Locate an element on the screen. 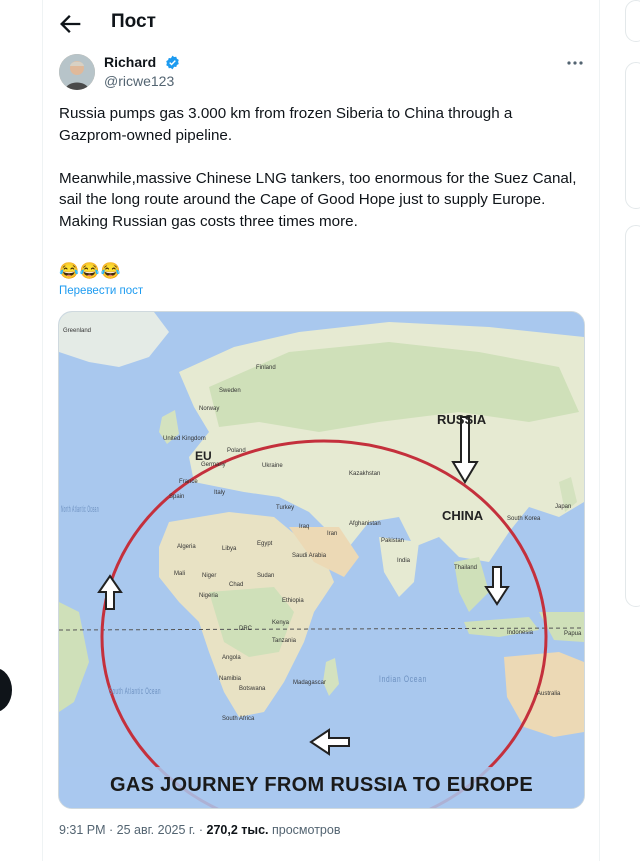 This screenshot has height=861, width=640. label-afghanistan: Afghanistan is located at coordinates (365, 524).